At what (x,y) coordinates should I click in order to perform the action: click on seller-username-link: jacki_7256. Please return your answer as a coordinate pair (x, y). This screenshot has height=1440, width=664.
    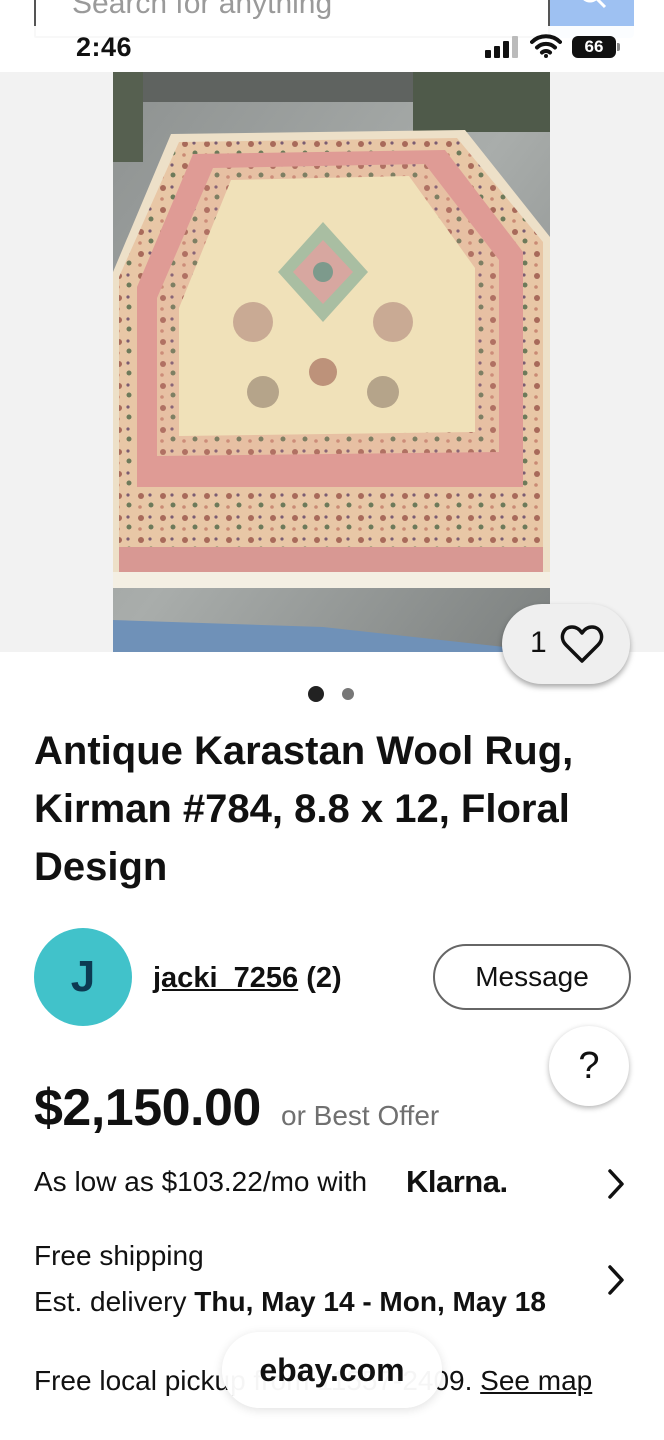
    Looking at the image, I should click on (225, 978).